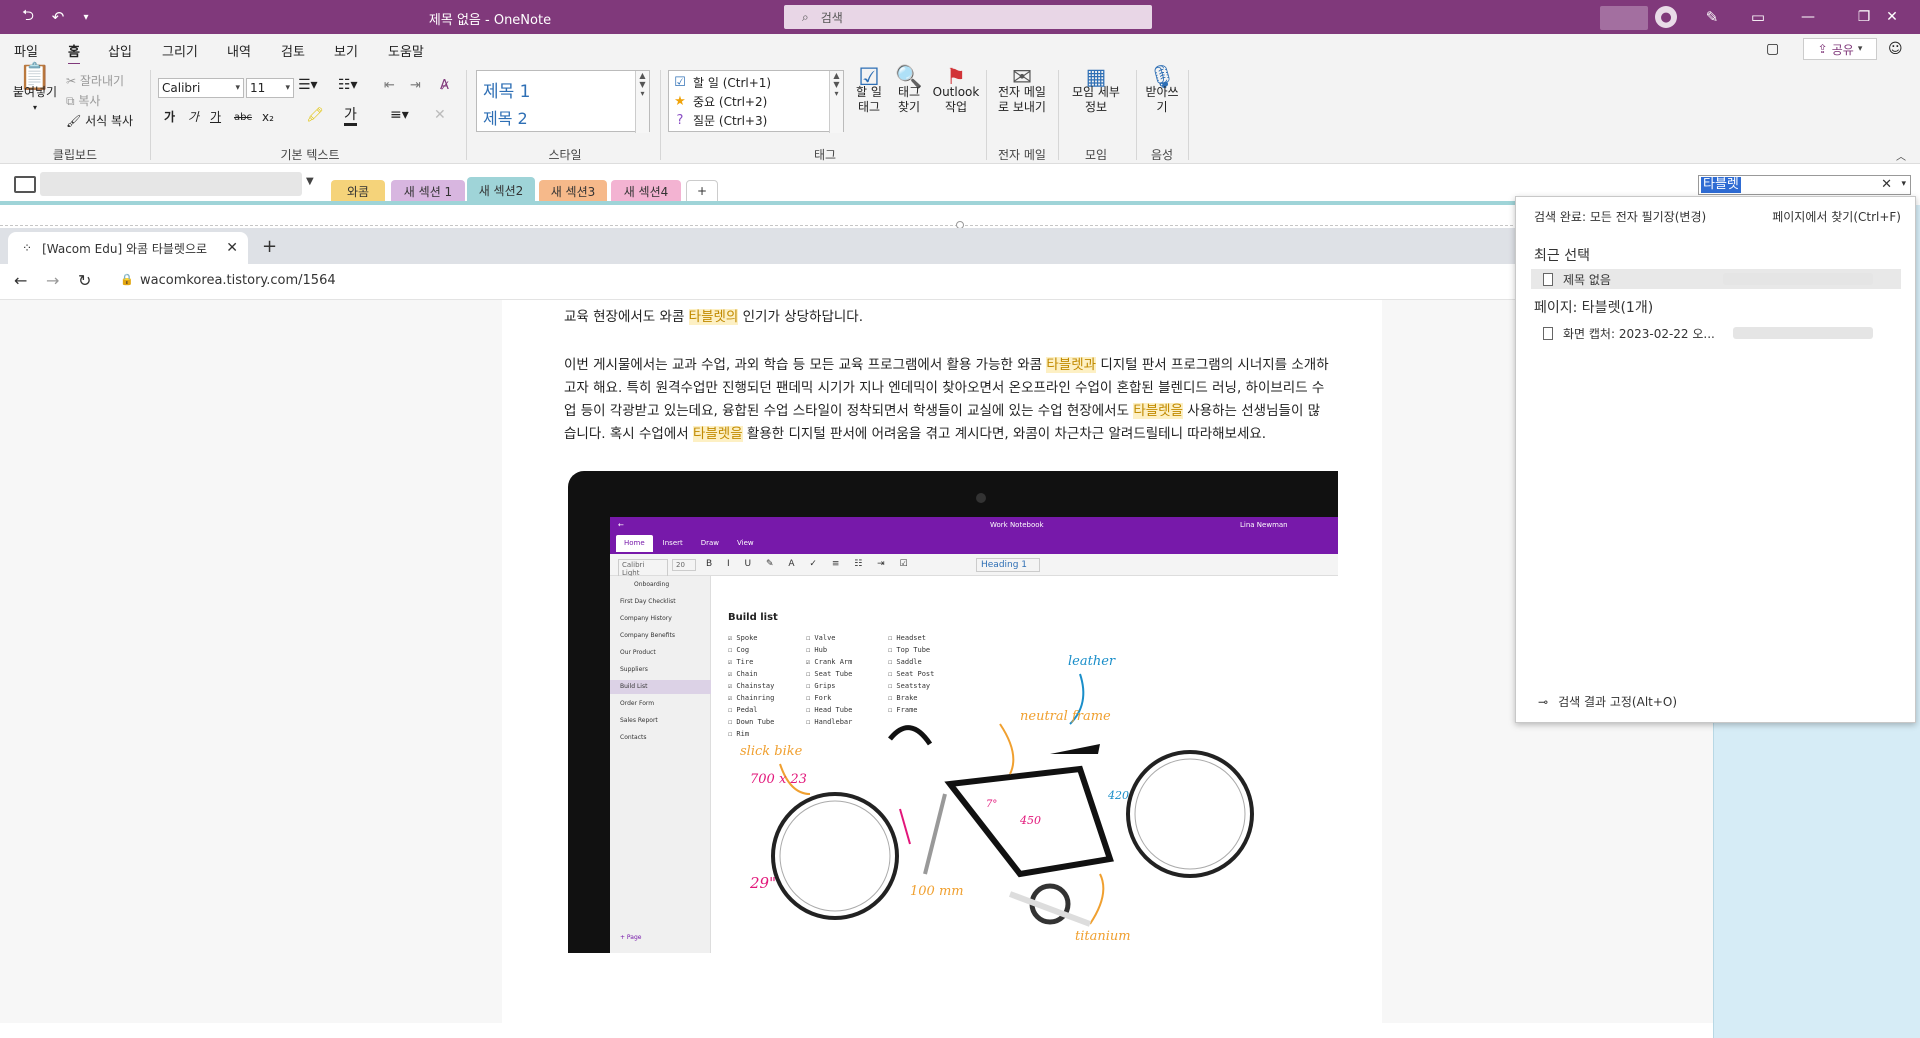 The height and width of the screenshot is (1038, 1920). What do you see at coordinates (444, 85) in the screenshot?
I see `clear-formatting-icon: A̷` at bounding box center [444, 85].